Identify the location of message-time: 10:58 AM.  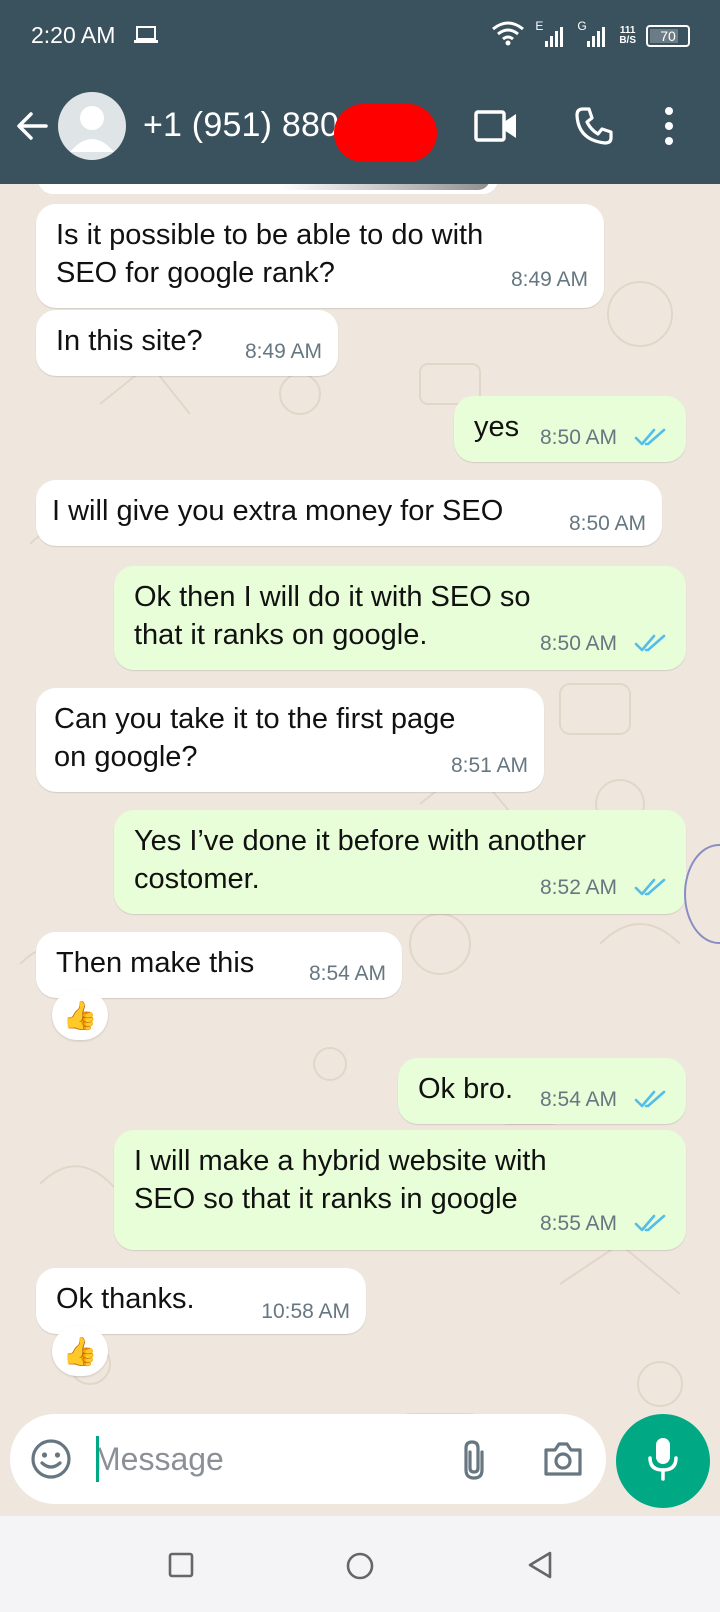
(305, 1311).